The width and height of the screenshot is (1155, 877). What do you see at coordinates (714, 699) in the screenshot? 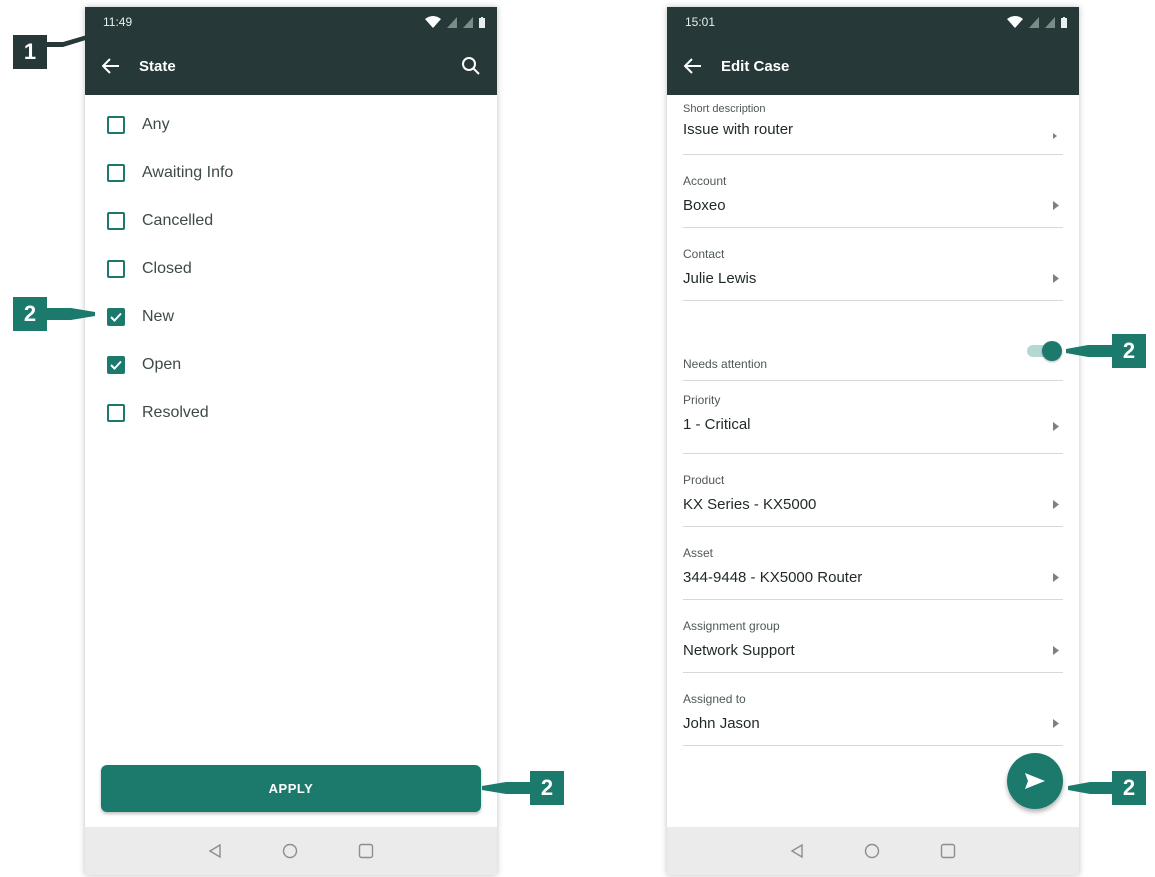
I see `field-label: Assigned to` at bounding box center [714, 699].